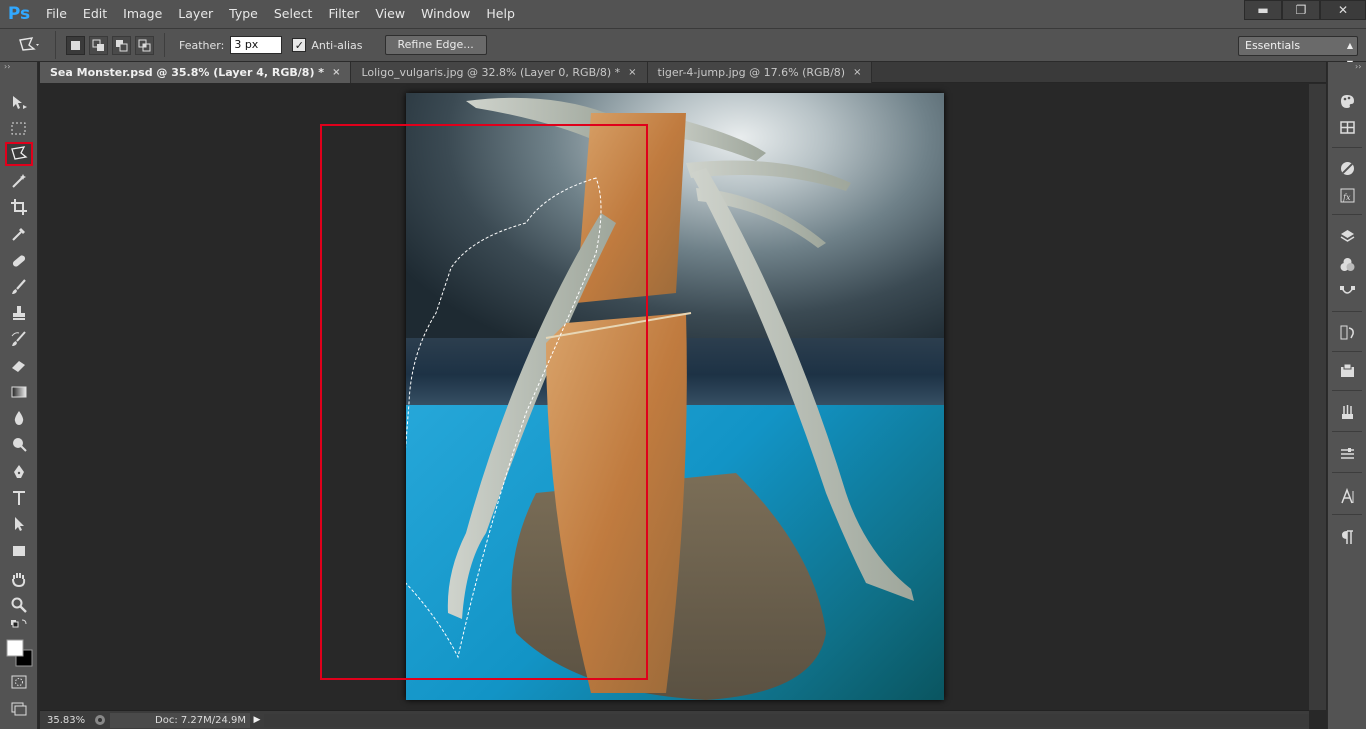 Image resolution: width=1366 pixels, height=729 pixels. I want to click on paragraph-panel-button, so click(1347, 537).